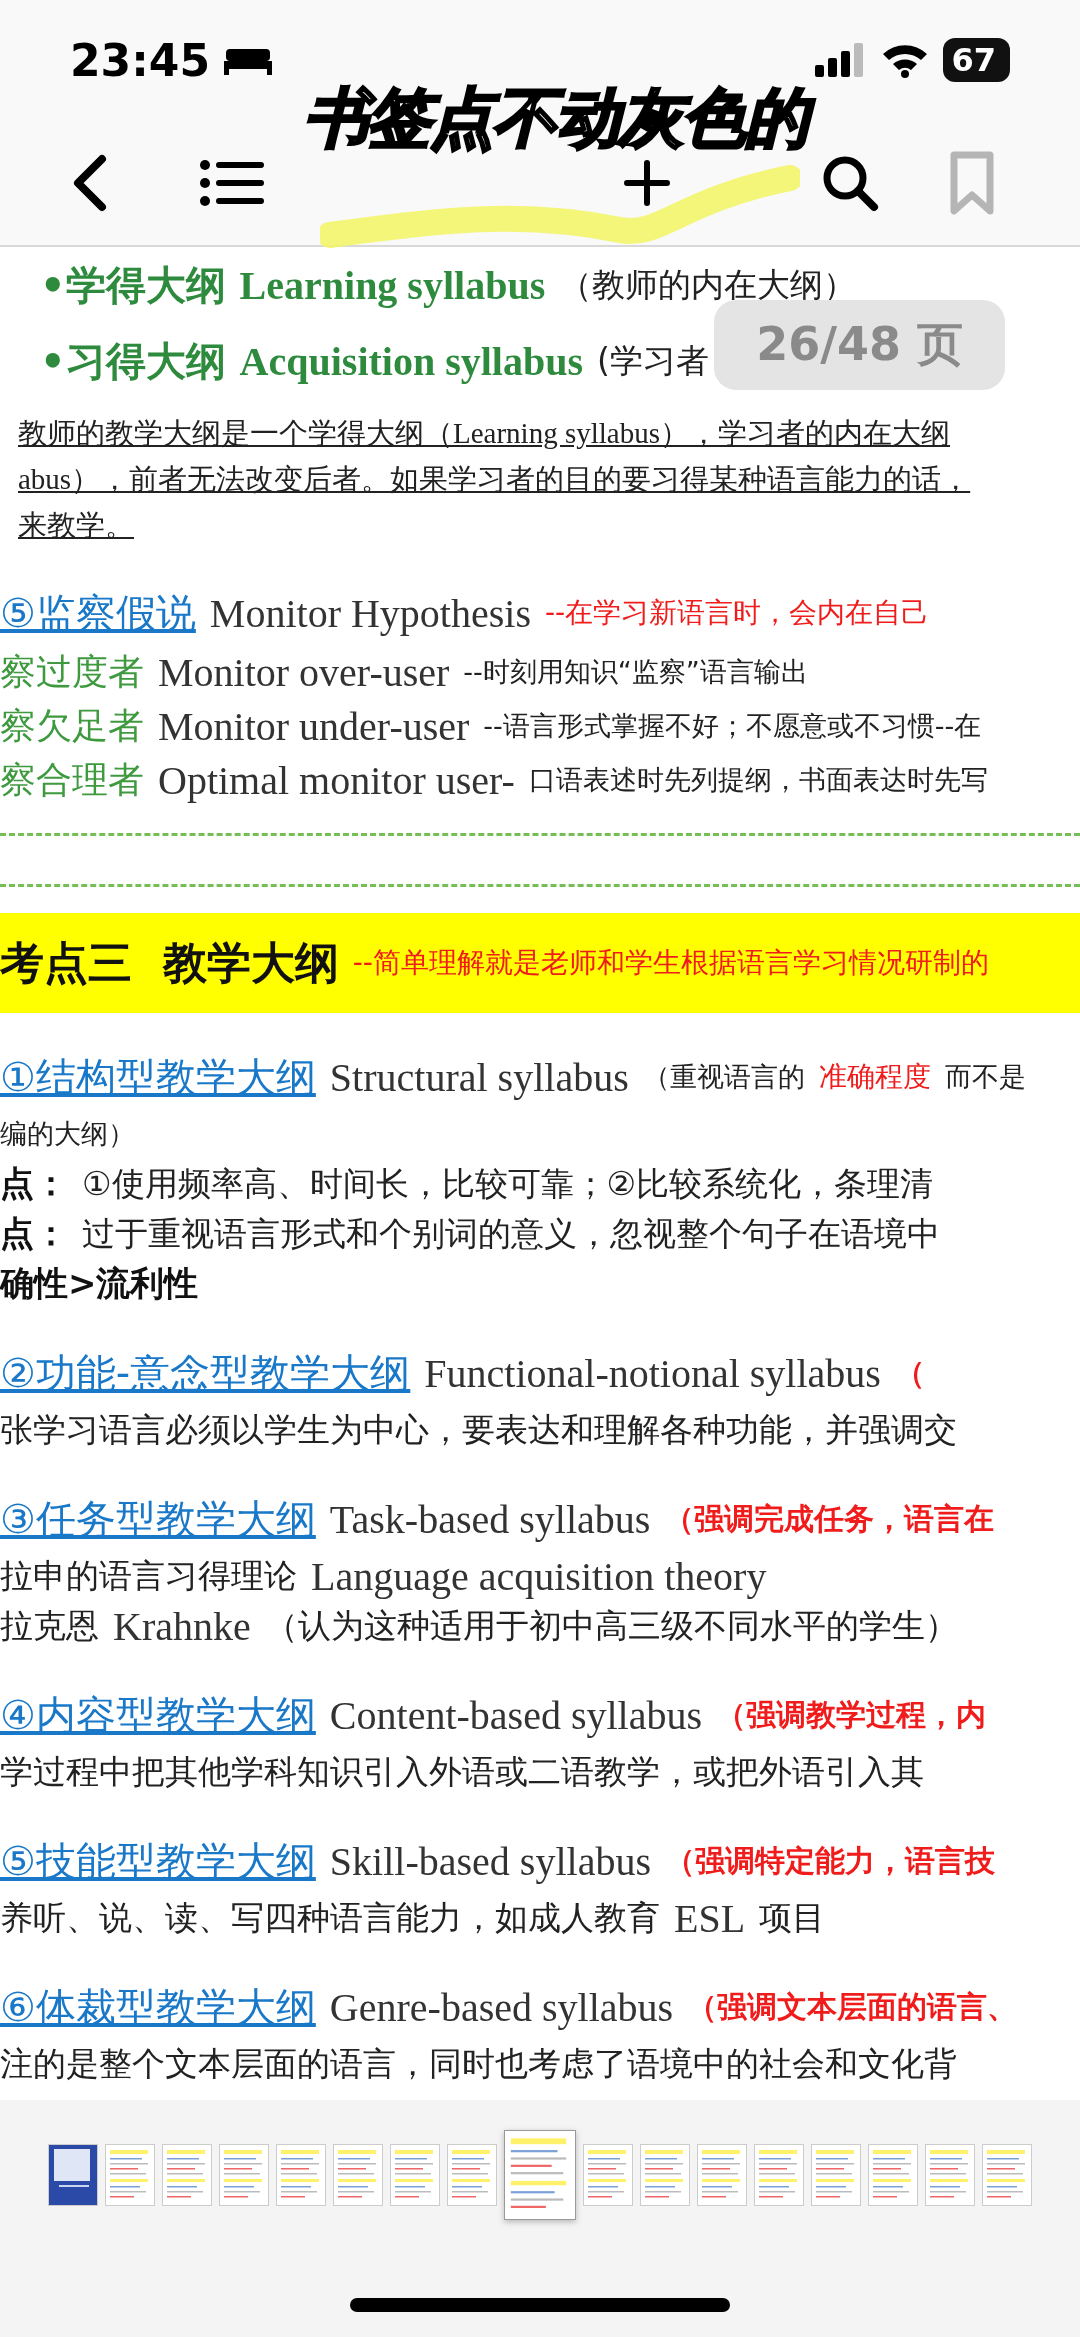 Image resolution: width=1080 pixels, height=2337 pixels. What do you see at coordinates (462, 1771) in the screenshot?
I see `body-text: 学过程中把其他学科知识引入外语或二语教学，或把外语引入其` at bounding box center [462, 1771].